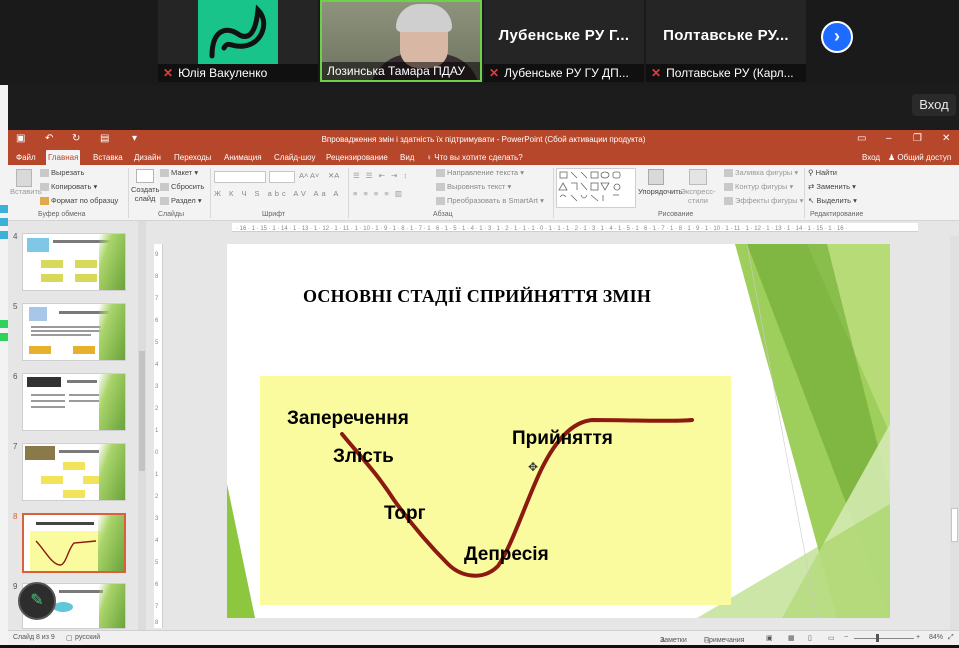  I want to click on sign-in-link: Вход, so click(871, 157).